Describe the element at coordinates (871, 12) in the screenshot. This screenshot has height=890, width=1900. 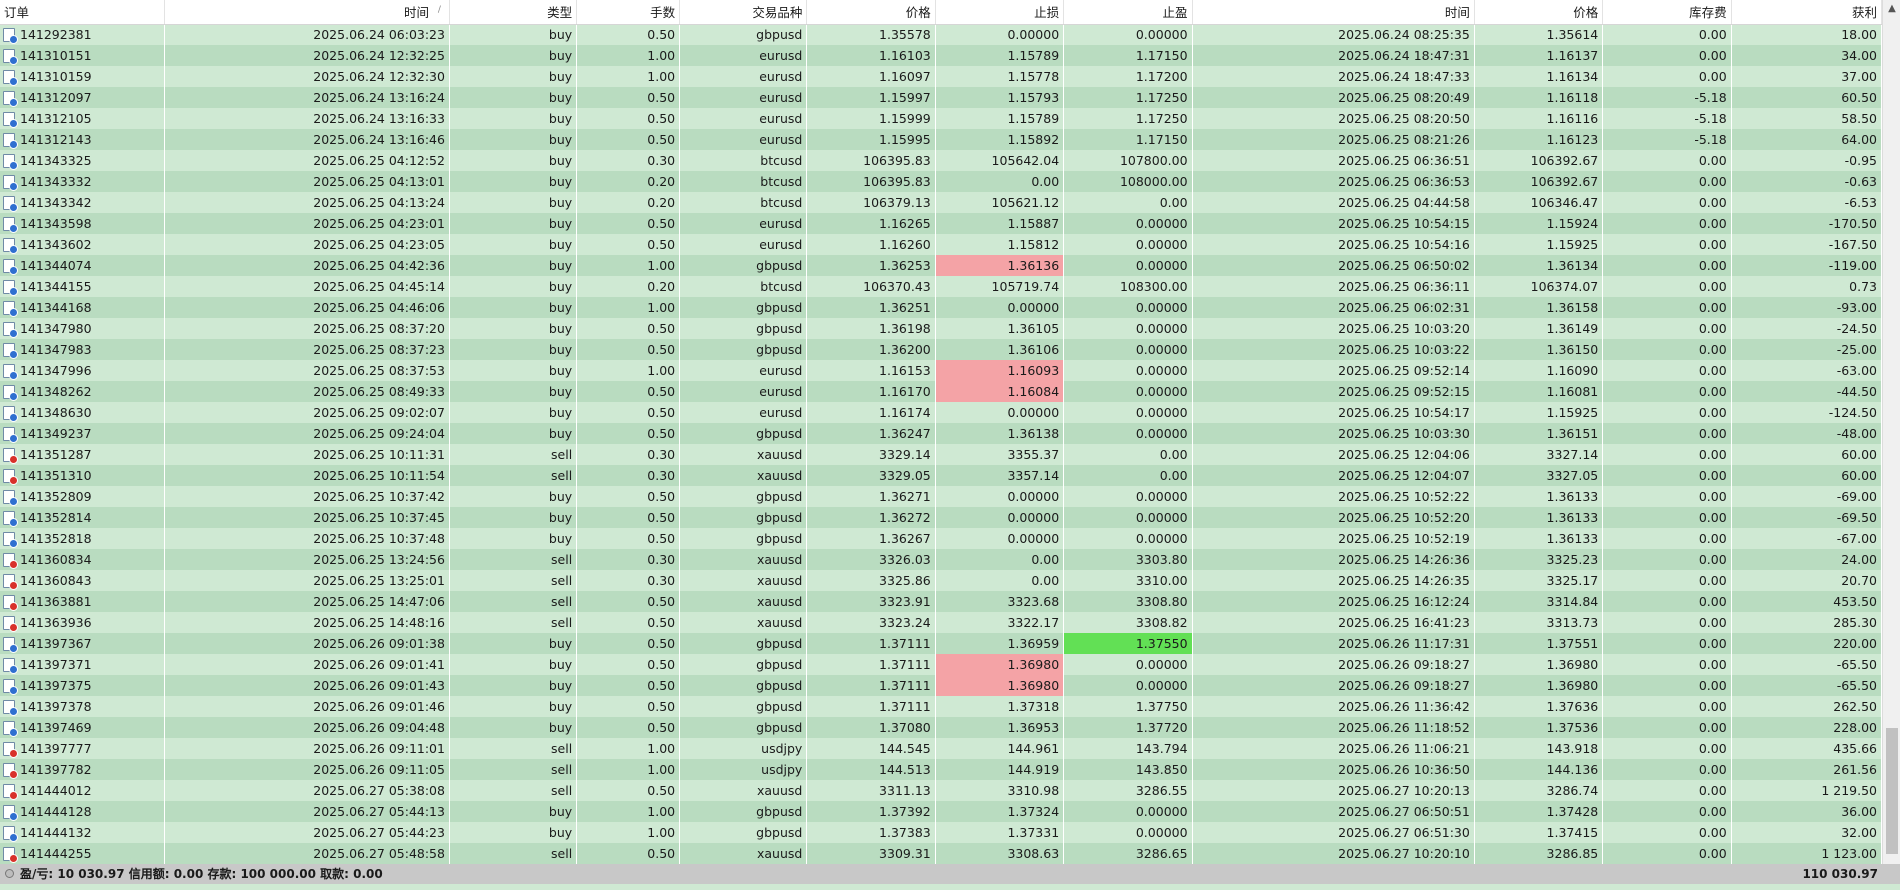
I see `column-header-open-price: 价格` at that location.